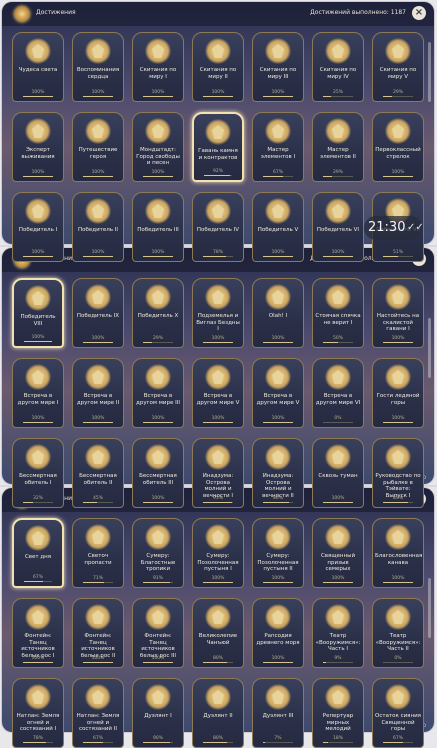 This screenshot has height=748, width=437. I want to click on achievement-card: Мастер элементов I 67%, so click(278, 147).